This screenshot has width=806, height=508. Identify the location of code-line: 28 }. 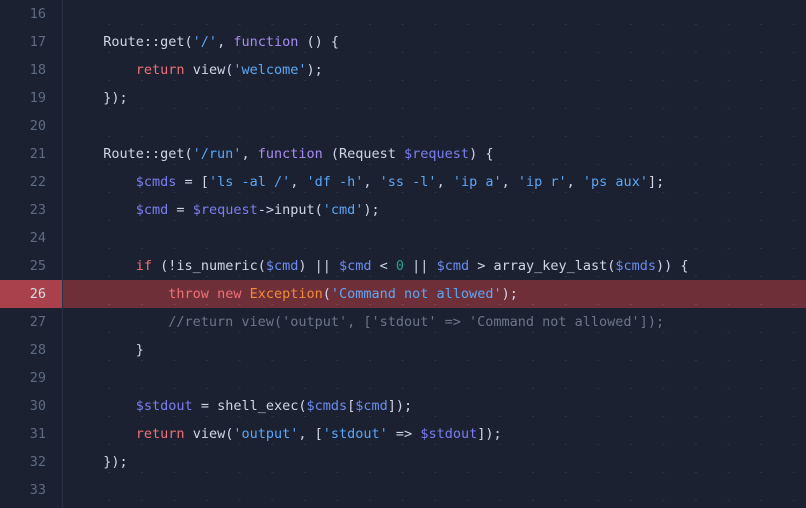
(403, 350).